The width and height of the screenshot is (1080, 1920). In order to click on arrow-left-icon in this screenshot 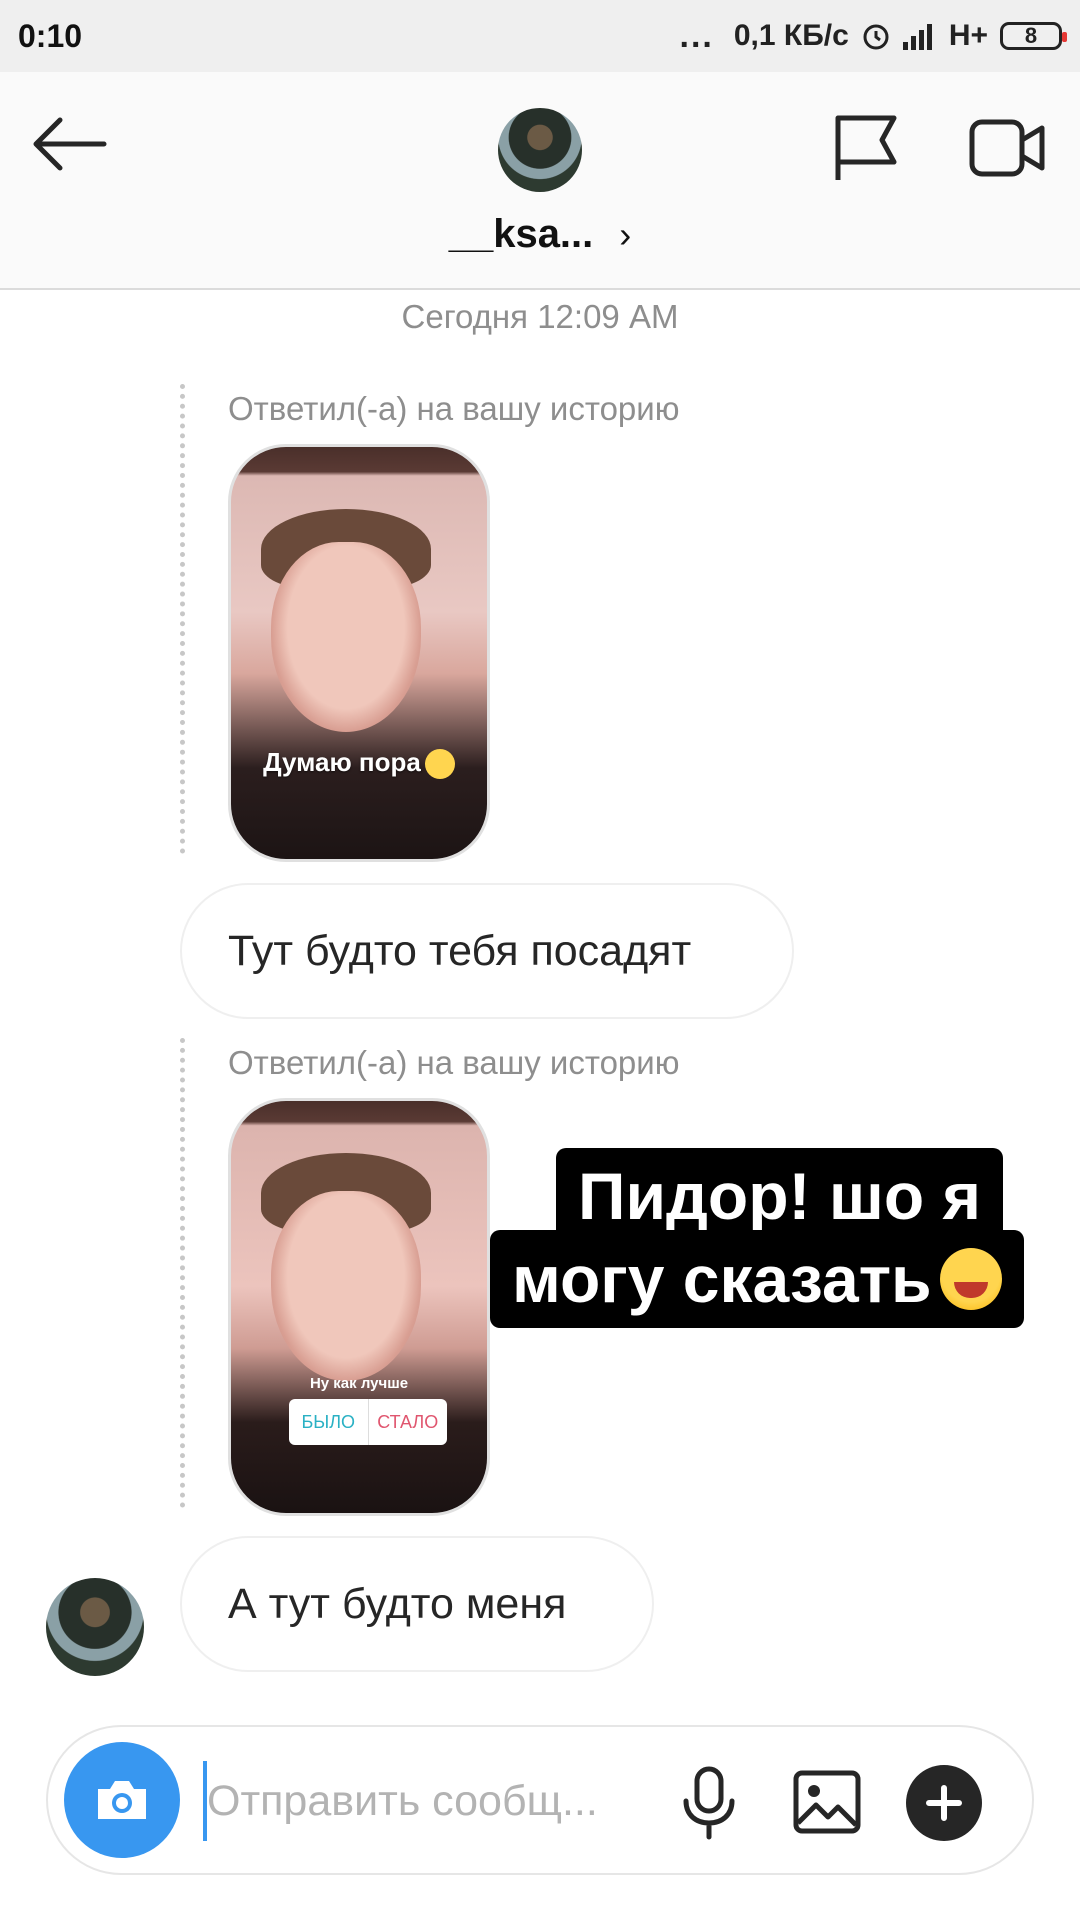, I will do `click(70, 144)`.